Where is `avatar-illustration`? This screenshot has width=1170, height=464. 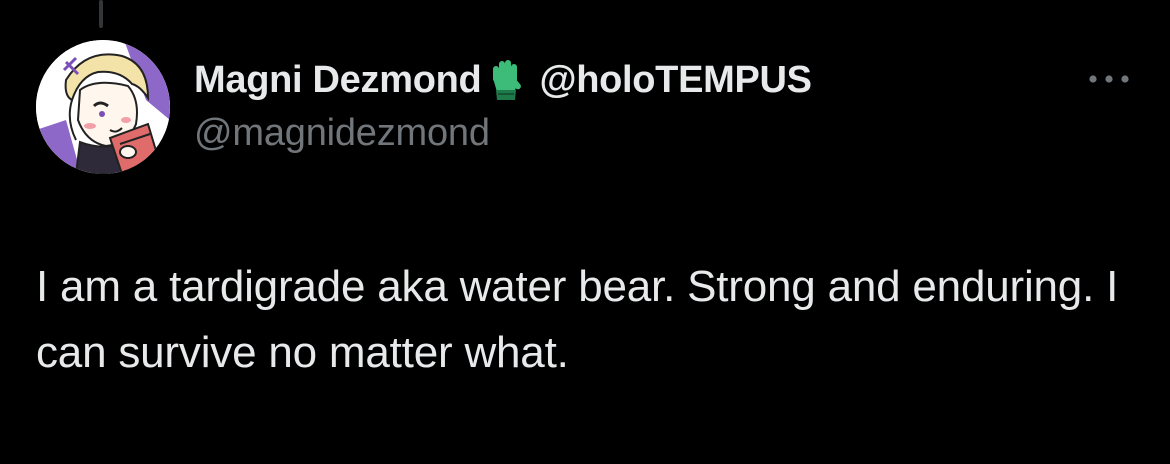 avatar-illustration is located at coordinates (103, 107).